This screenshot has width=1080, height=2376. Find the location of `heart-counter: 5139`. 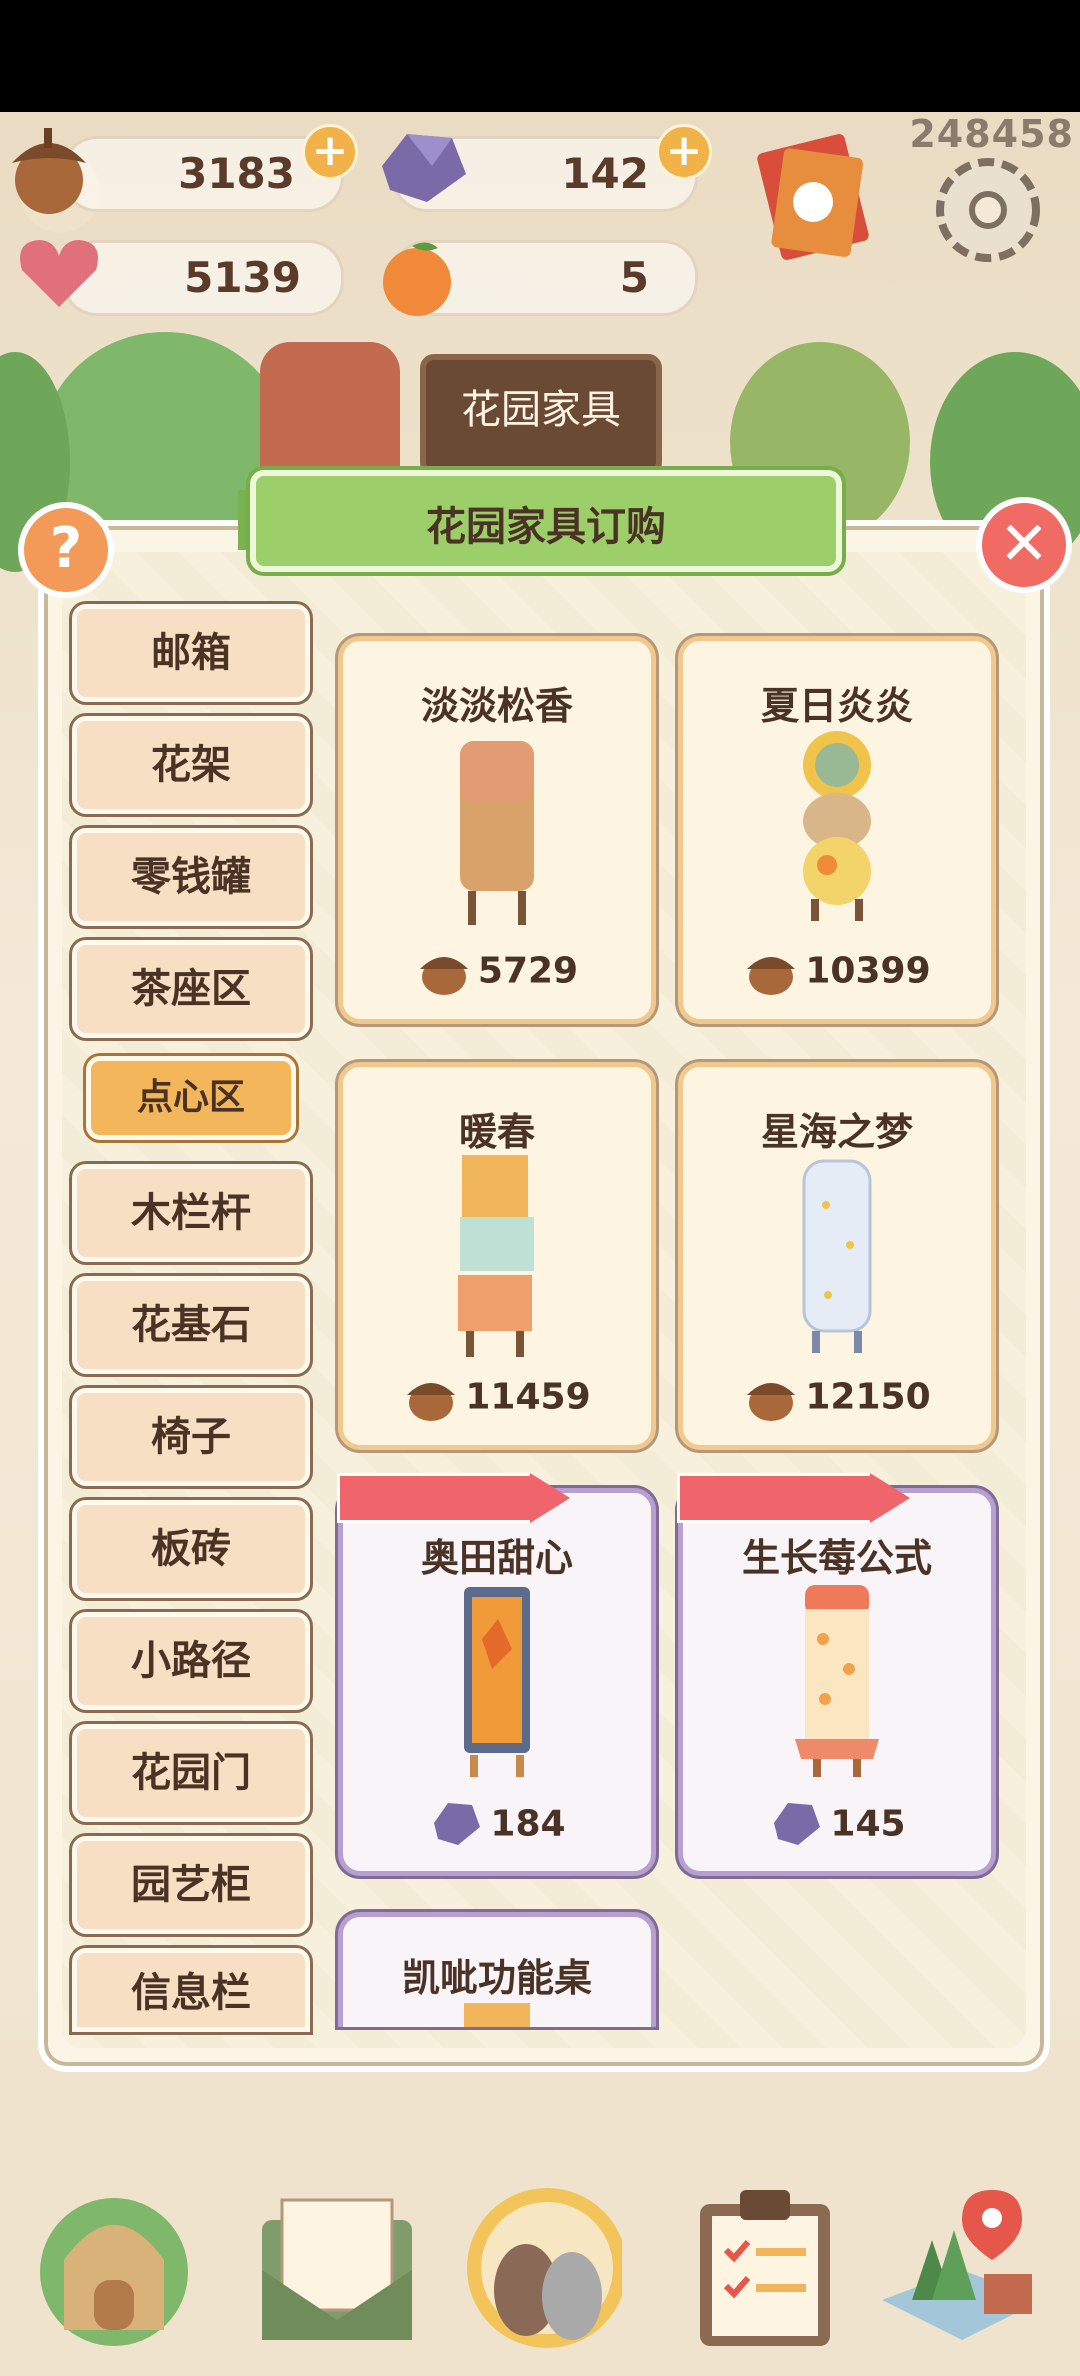

heart-counter: 5139 is located at coordinates (203, 278).